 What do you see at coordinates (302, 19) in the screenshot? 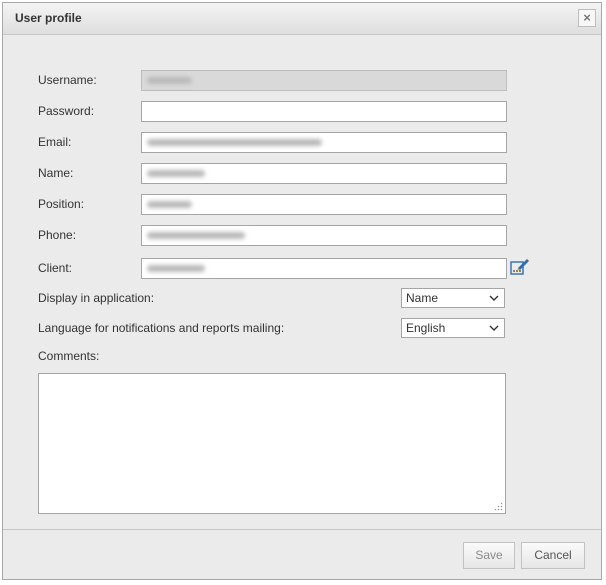
I see `dialog-titlebar: User profile ×` at bounding box center [302, 19].